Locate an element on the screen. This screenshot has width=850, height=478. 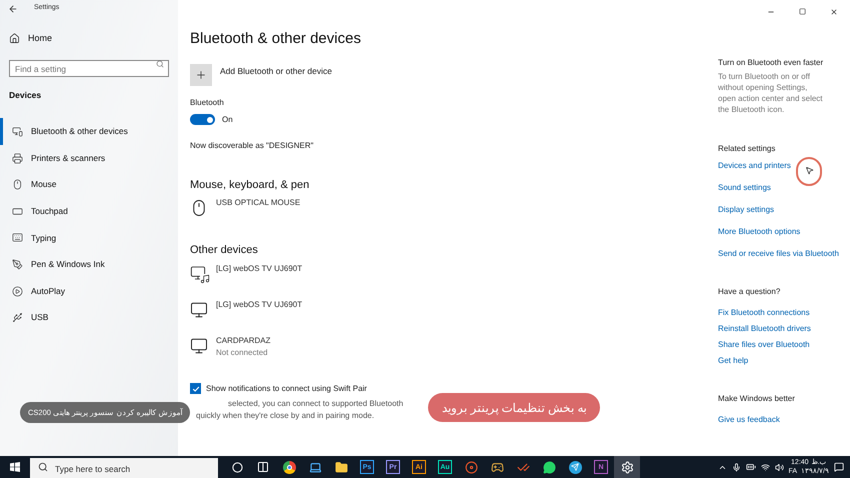
pen-icon is located at coordinates (17, 264).